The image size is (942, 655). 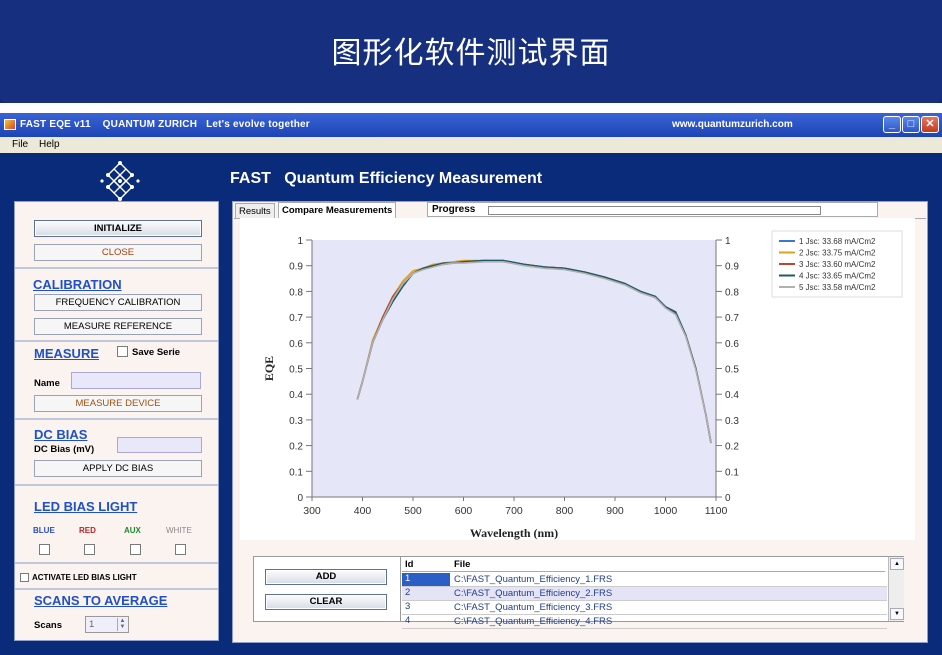 I want to click on legend-label: 5 Jsc: 33.58 mA/Cm2, so click(x=837, y=287).